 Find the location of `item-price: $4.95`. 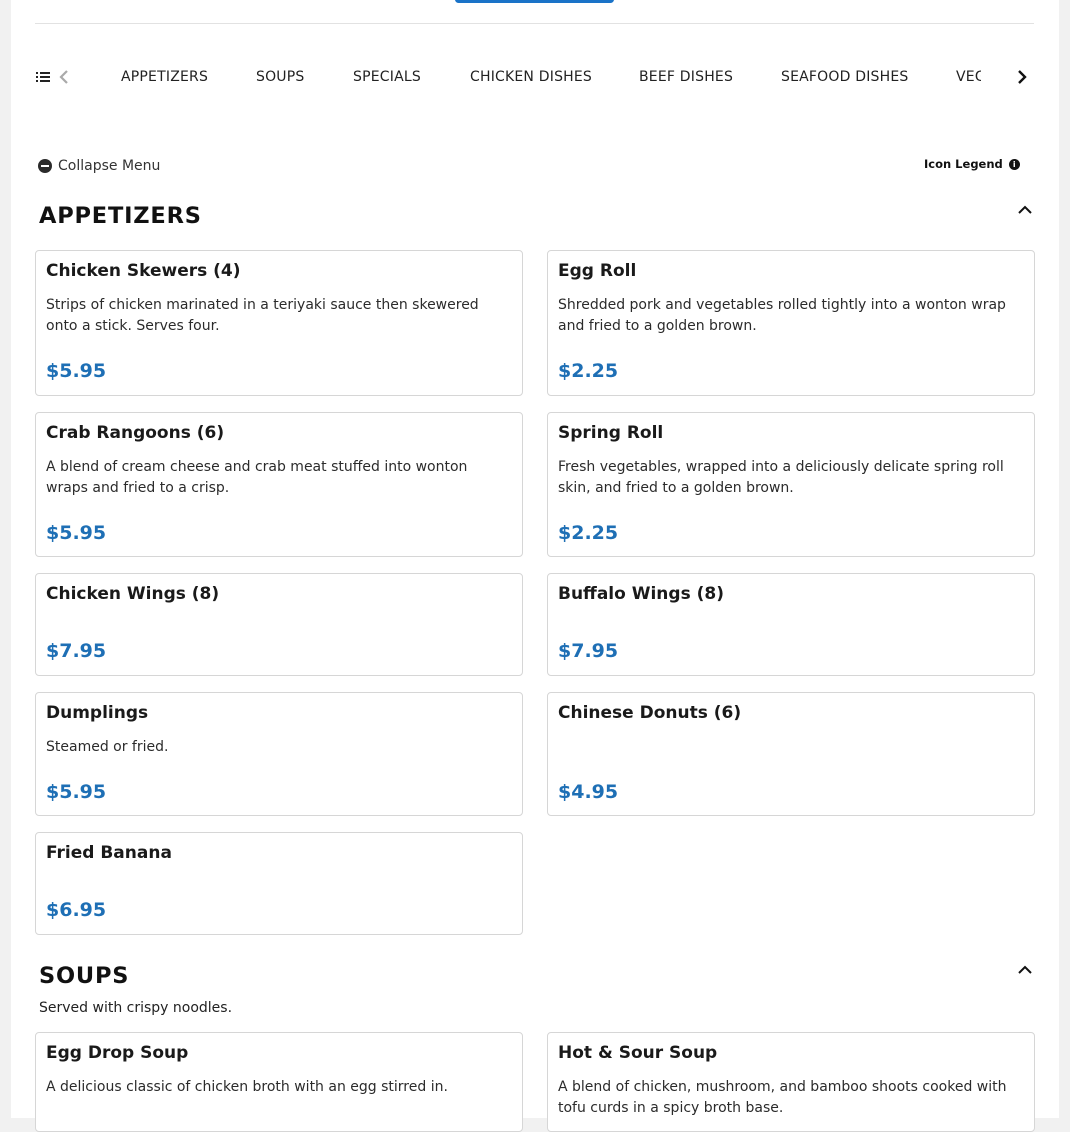

item-price: $4.95 is located at coordinates (588, 792).